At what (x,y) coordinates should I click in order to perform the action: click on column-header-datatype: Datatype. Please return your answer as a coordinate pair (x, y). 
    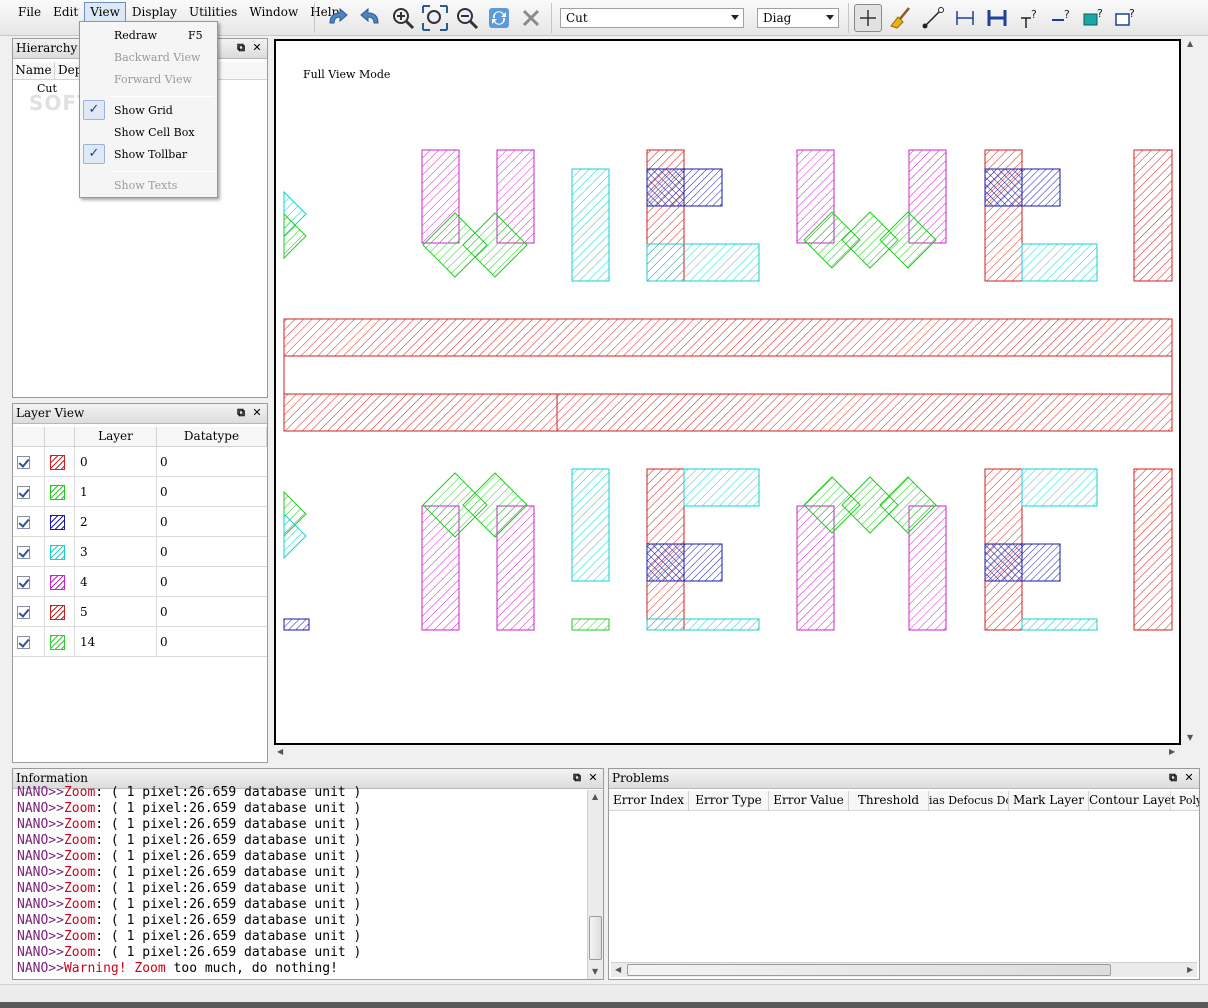
    Looking at the image, I should click on (212, 437).